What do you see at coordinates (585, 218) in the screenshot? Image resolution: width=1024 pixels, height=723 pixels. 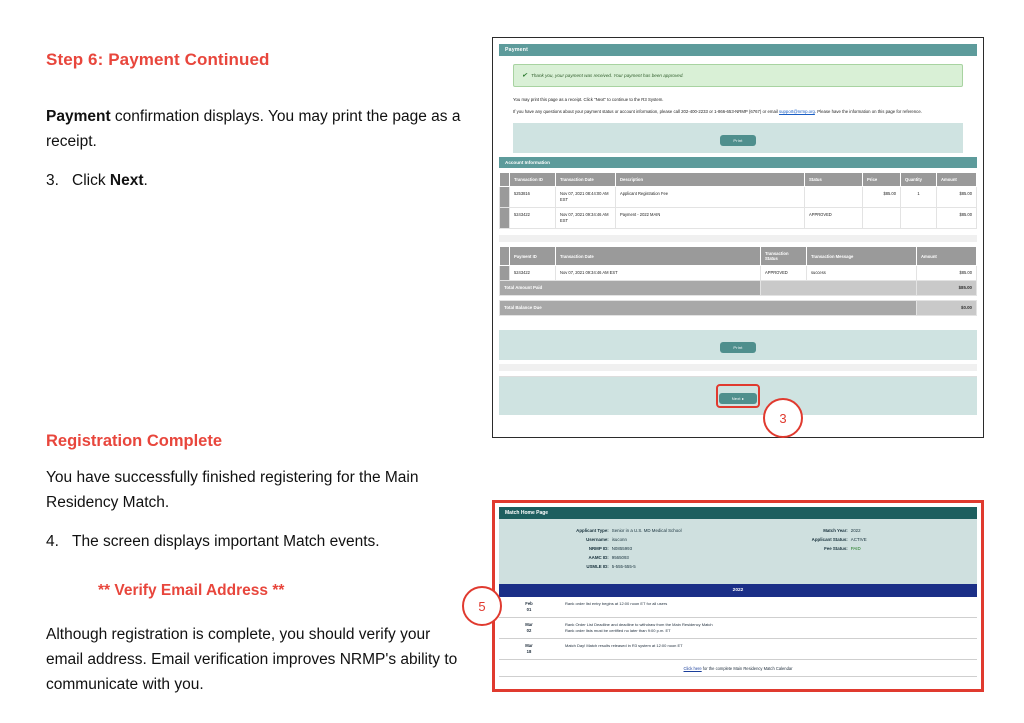 I see `cell-transaction-date: Nov 07, 2021 09:34:46 AM EST` at bounding box center [585, 218].